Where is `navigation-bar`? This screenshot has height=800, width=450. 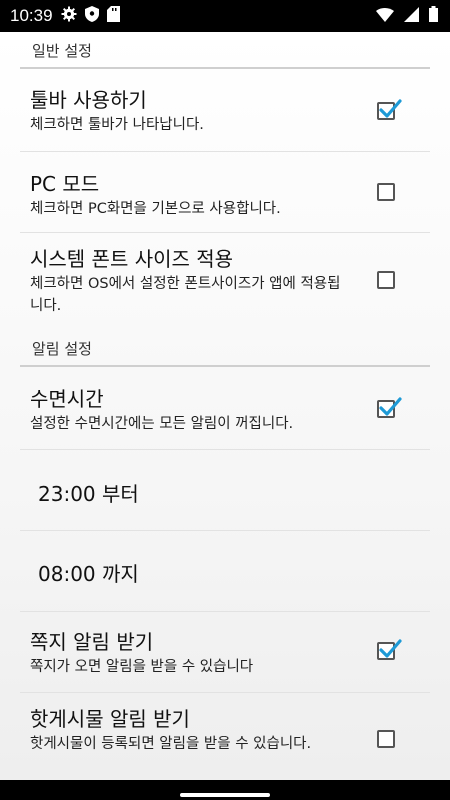 navigation-bar is located at coordinates (225, 790).